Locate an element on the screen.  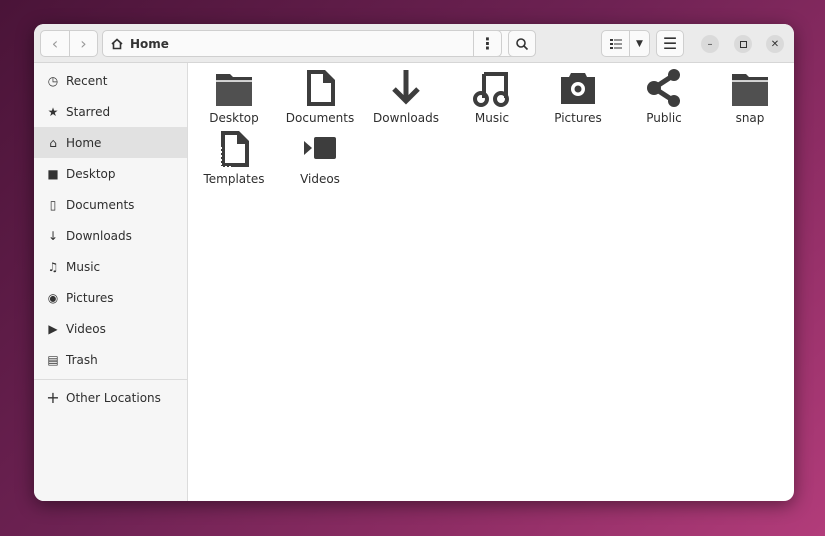
minimize-icon: – is located at coordinates (710, 44).